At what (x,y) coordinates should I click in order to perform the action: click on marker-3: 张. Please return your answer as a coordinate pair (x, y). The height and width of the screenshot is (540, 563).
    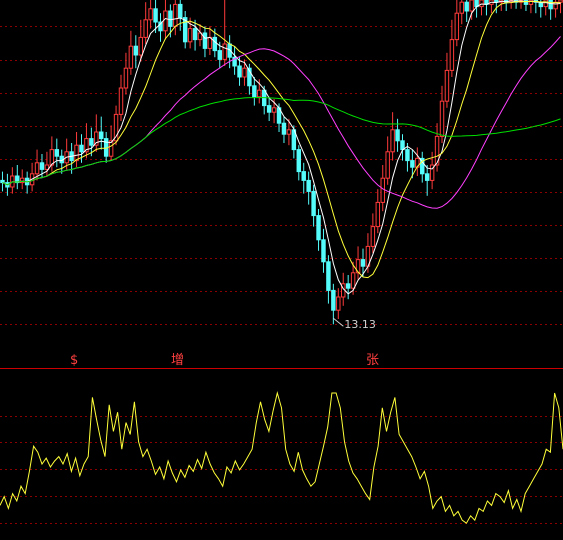
    Looking at the image, I should click on (373, 360).